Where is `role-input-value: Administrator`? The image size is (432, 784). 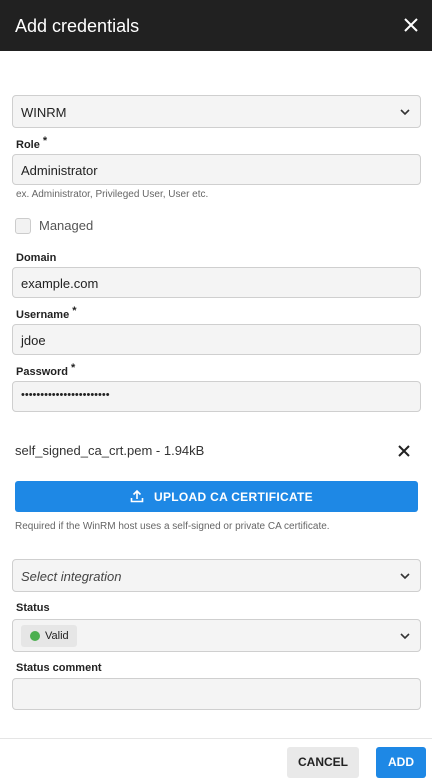 role-input-value: Administrator is located at coordinates (59, 170).